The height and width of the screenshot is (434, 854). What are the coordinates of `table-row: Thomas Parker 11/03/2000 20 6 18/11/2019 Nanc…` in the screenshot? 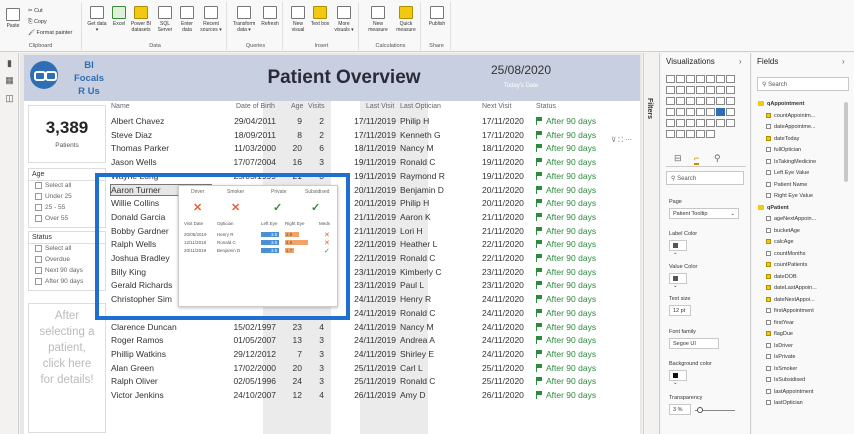 It's located at (374, 149).